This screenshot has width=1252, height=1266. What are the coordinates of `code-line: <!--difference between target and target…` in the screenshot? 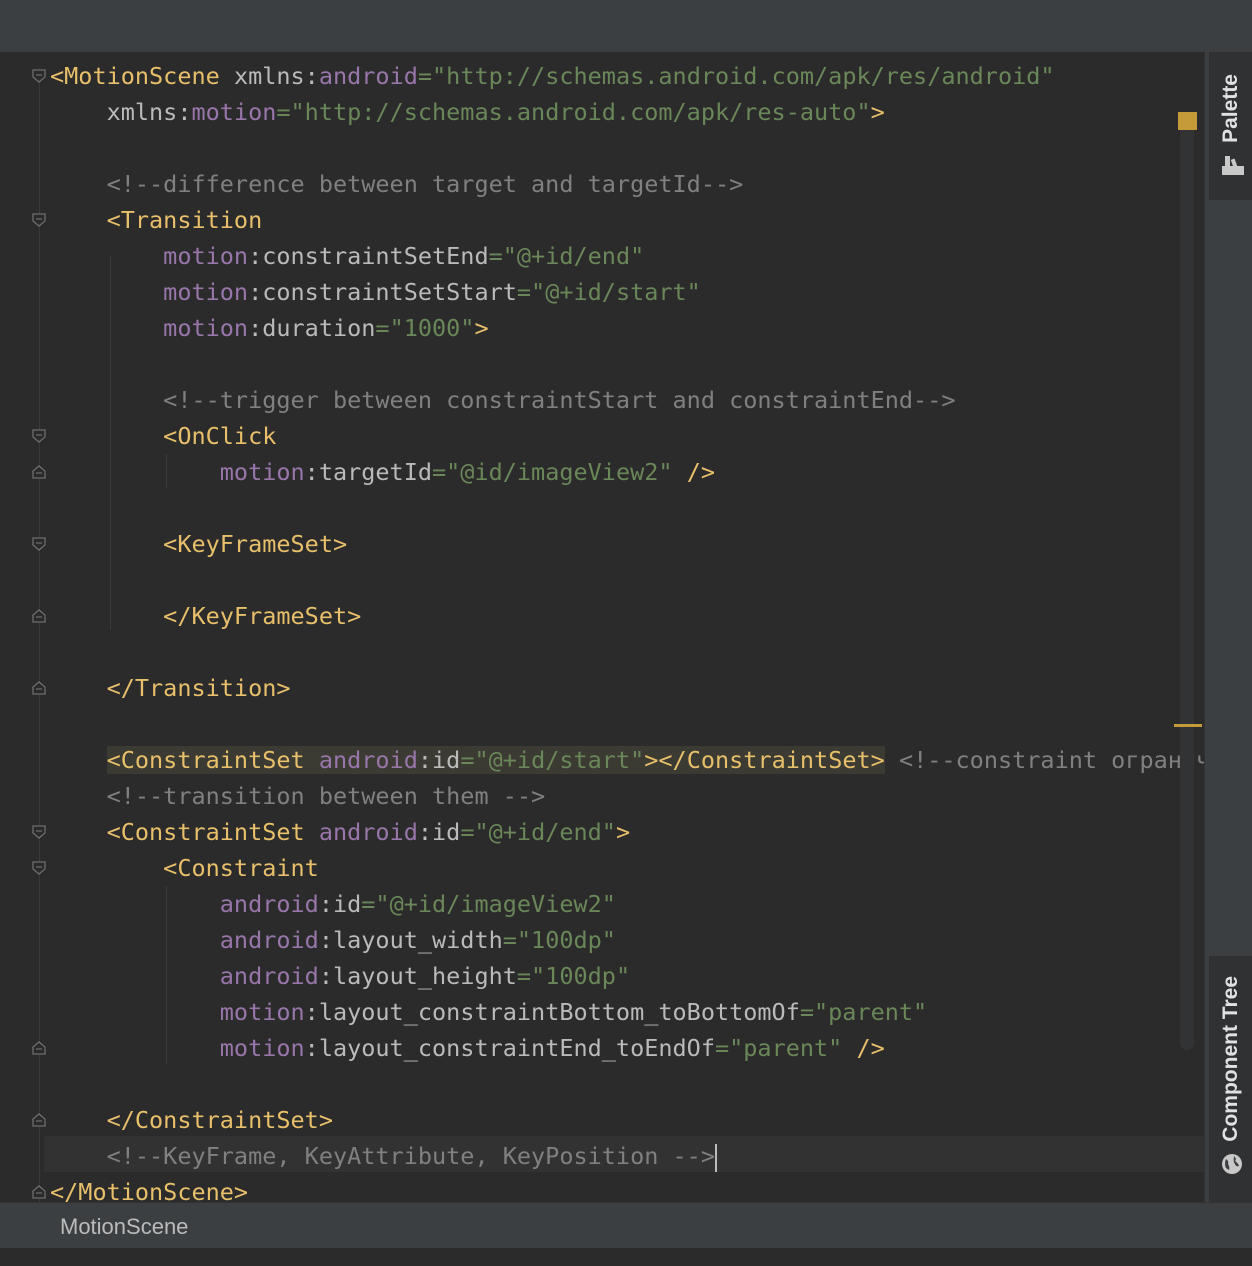 It's located at (397, 184).